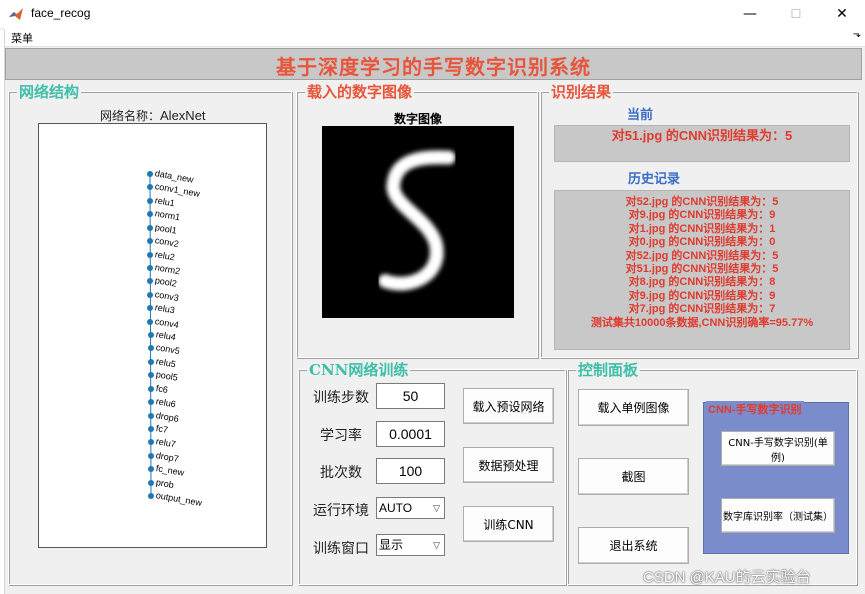 This screenshot has width=865, height=594. I want to click on network-graph-line, so click(150, 335).